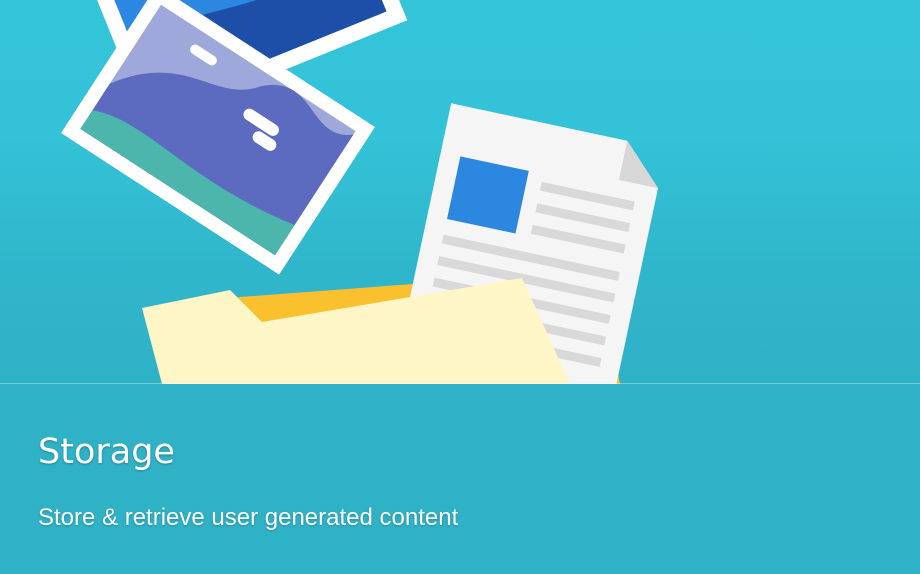 This screenshot has height=574, width=920. What do you see at coordinates (106, 452) in the screenshot?
I see `card-title: Storage` at bounding box center [106, 452].